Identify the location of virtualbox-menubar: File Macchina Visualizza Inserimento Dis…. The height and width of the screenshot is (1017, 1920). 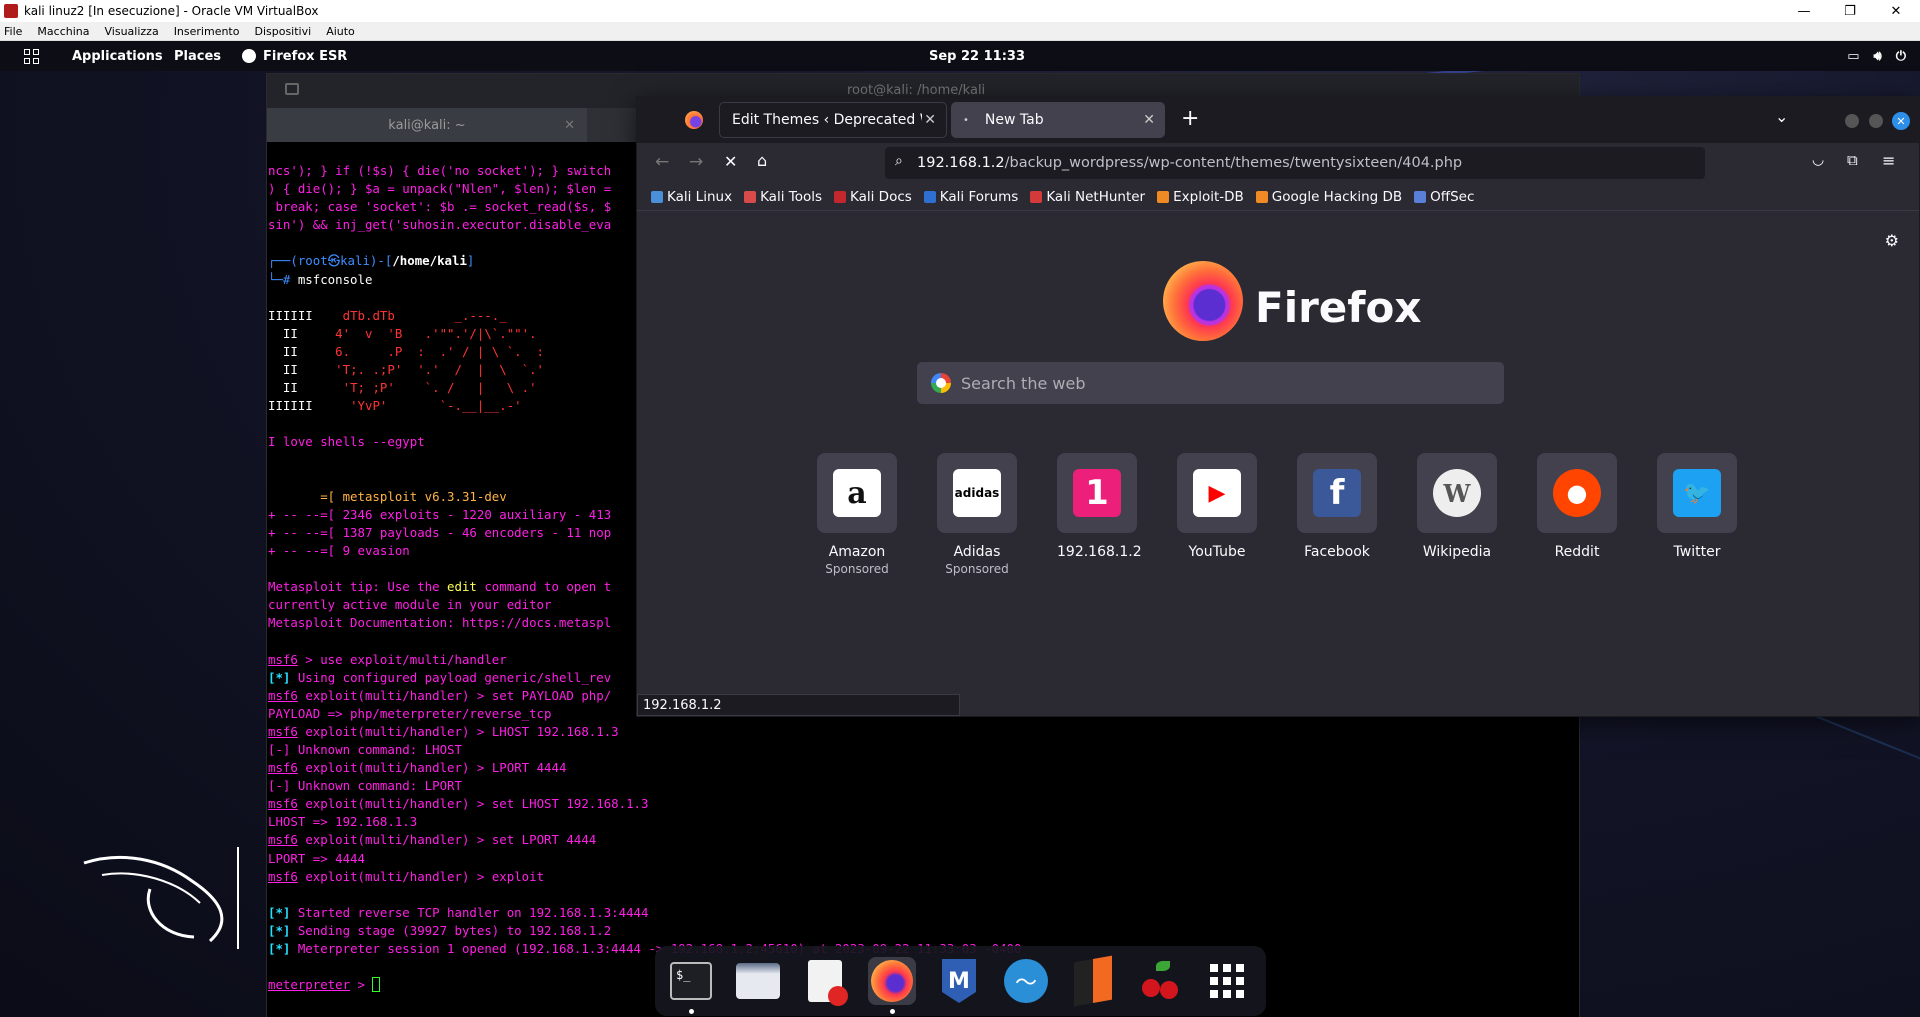
(960, 31).